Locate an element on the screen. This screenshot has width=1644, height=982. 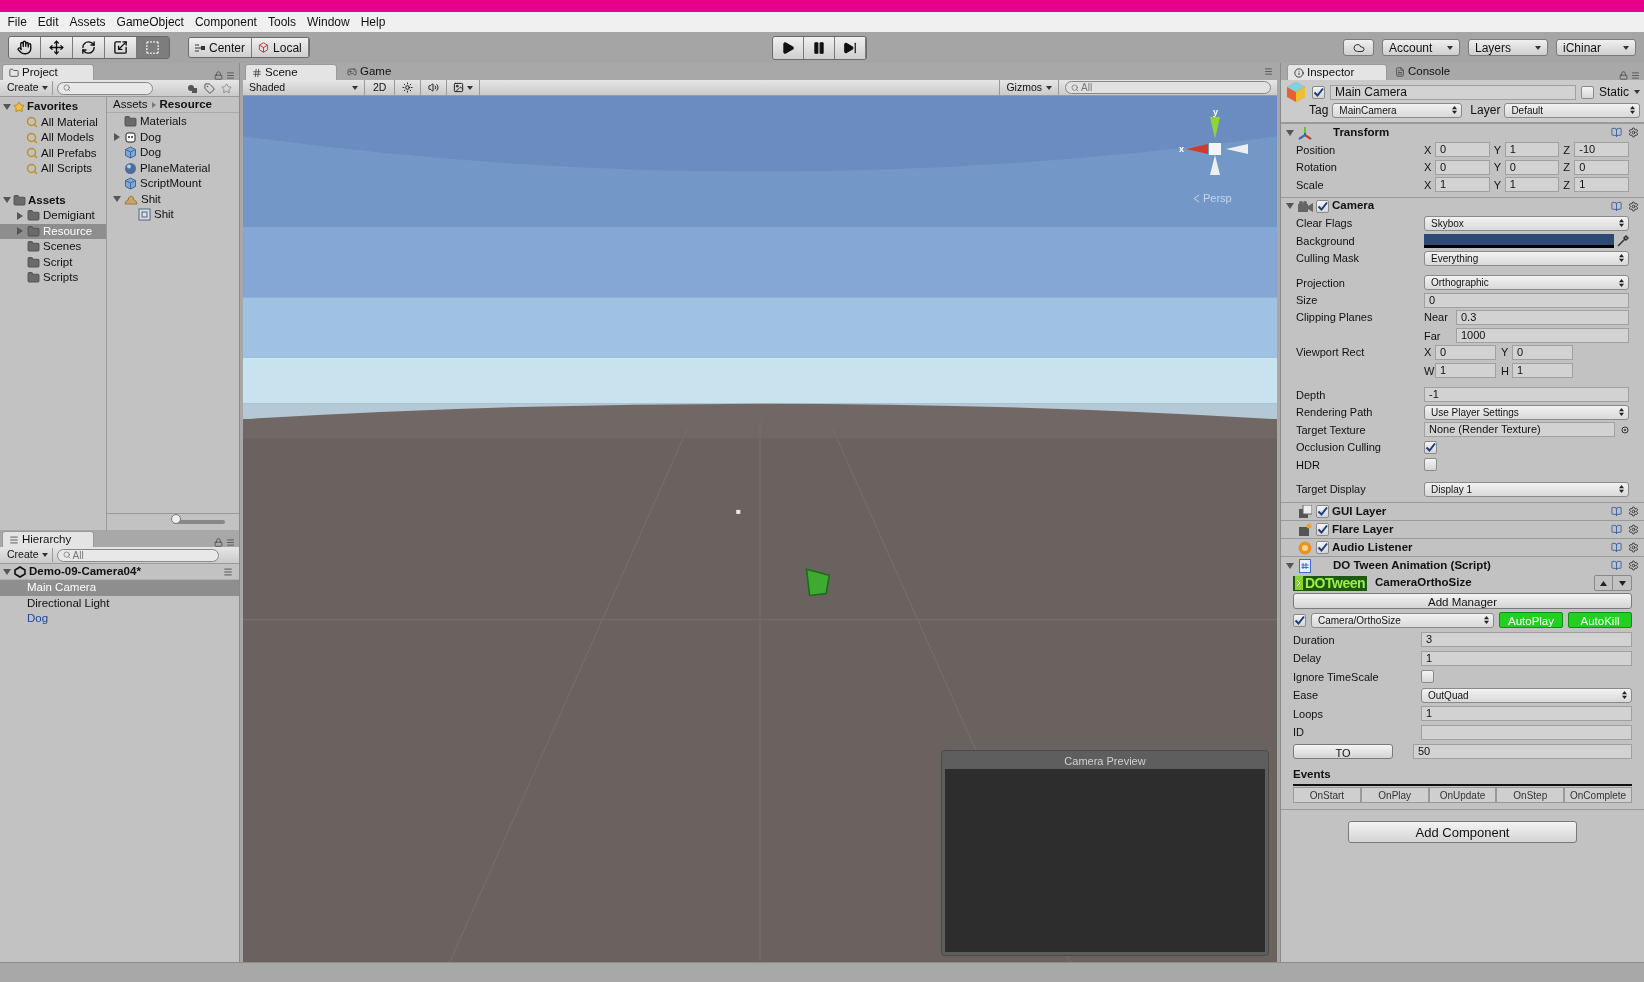
favorites-header: Favorites is located at coordinates (53, 107).